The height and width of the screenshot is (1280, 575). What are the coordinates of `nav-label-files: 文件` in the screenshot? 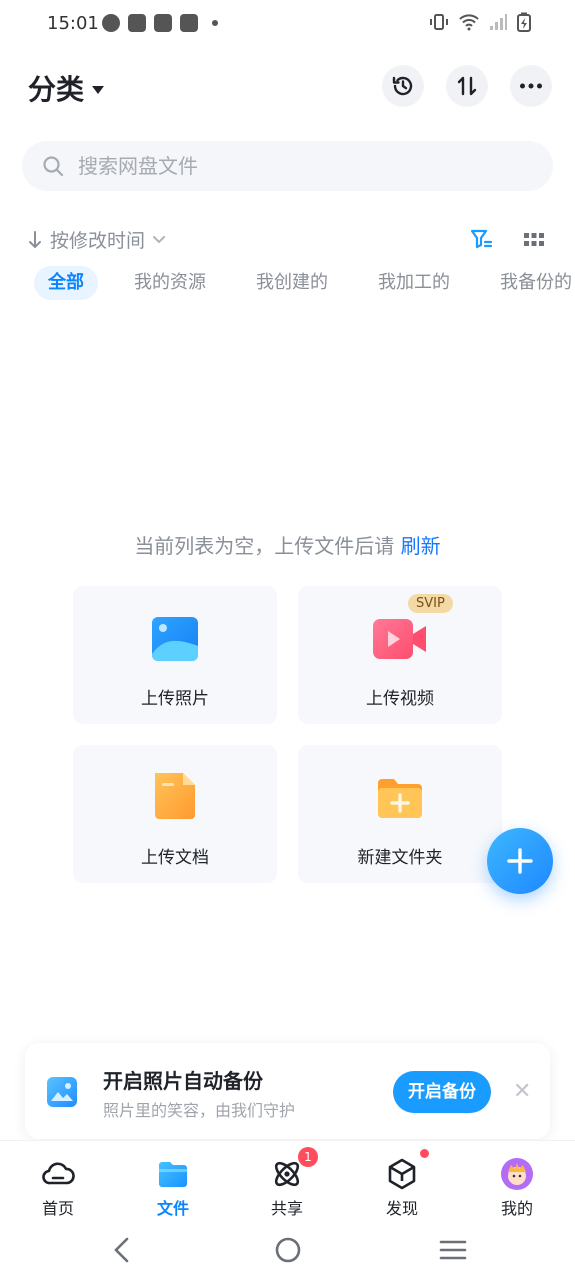 It's located at (172, 1208).